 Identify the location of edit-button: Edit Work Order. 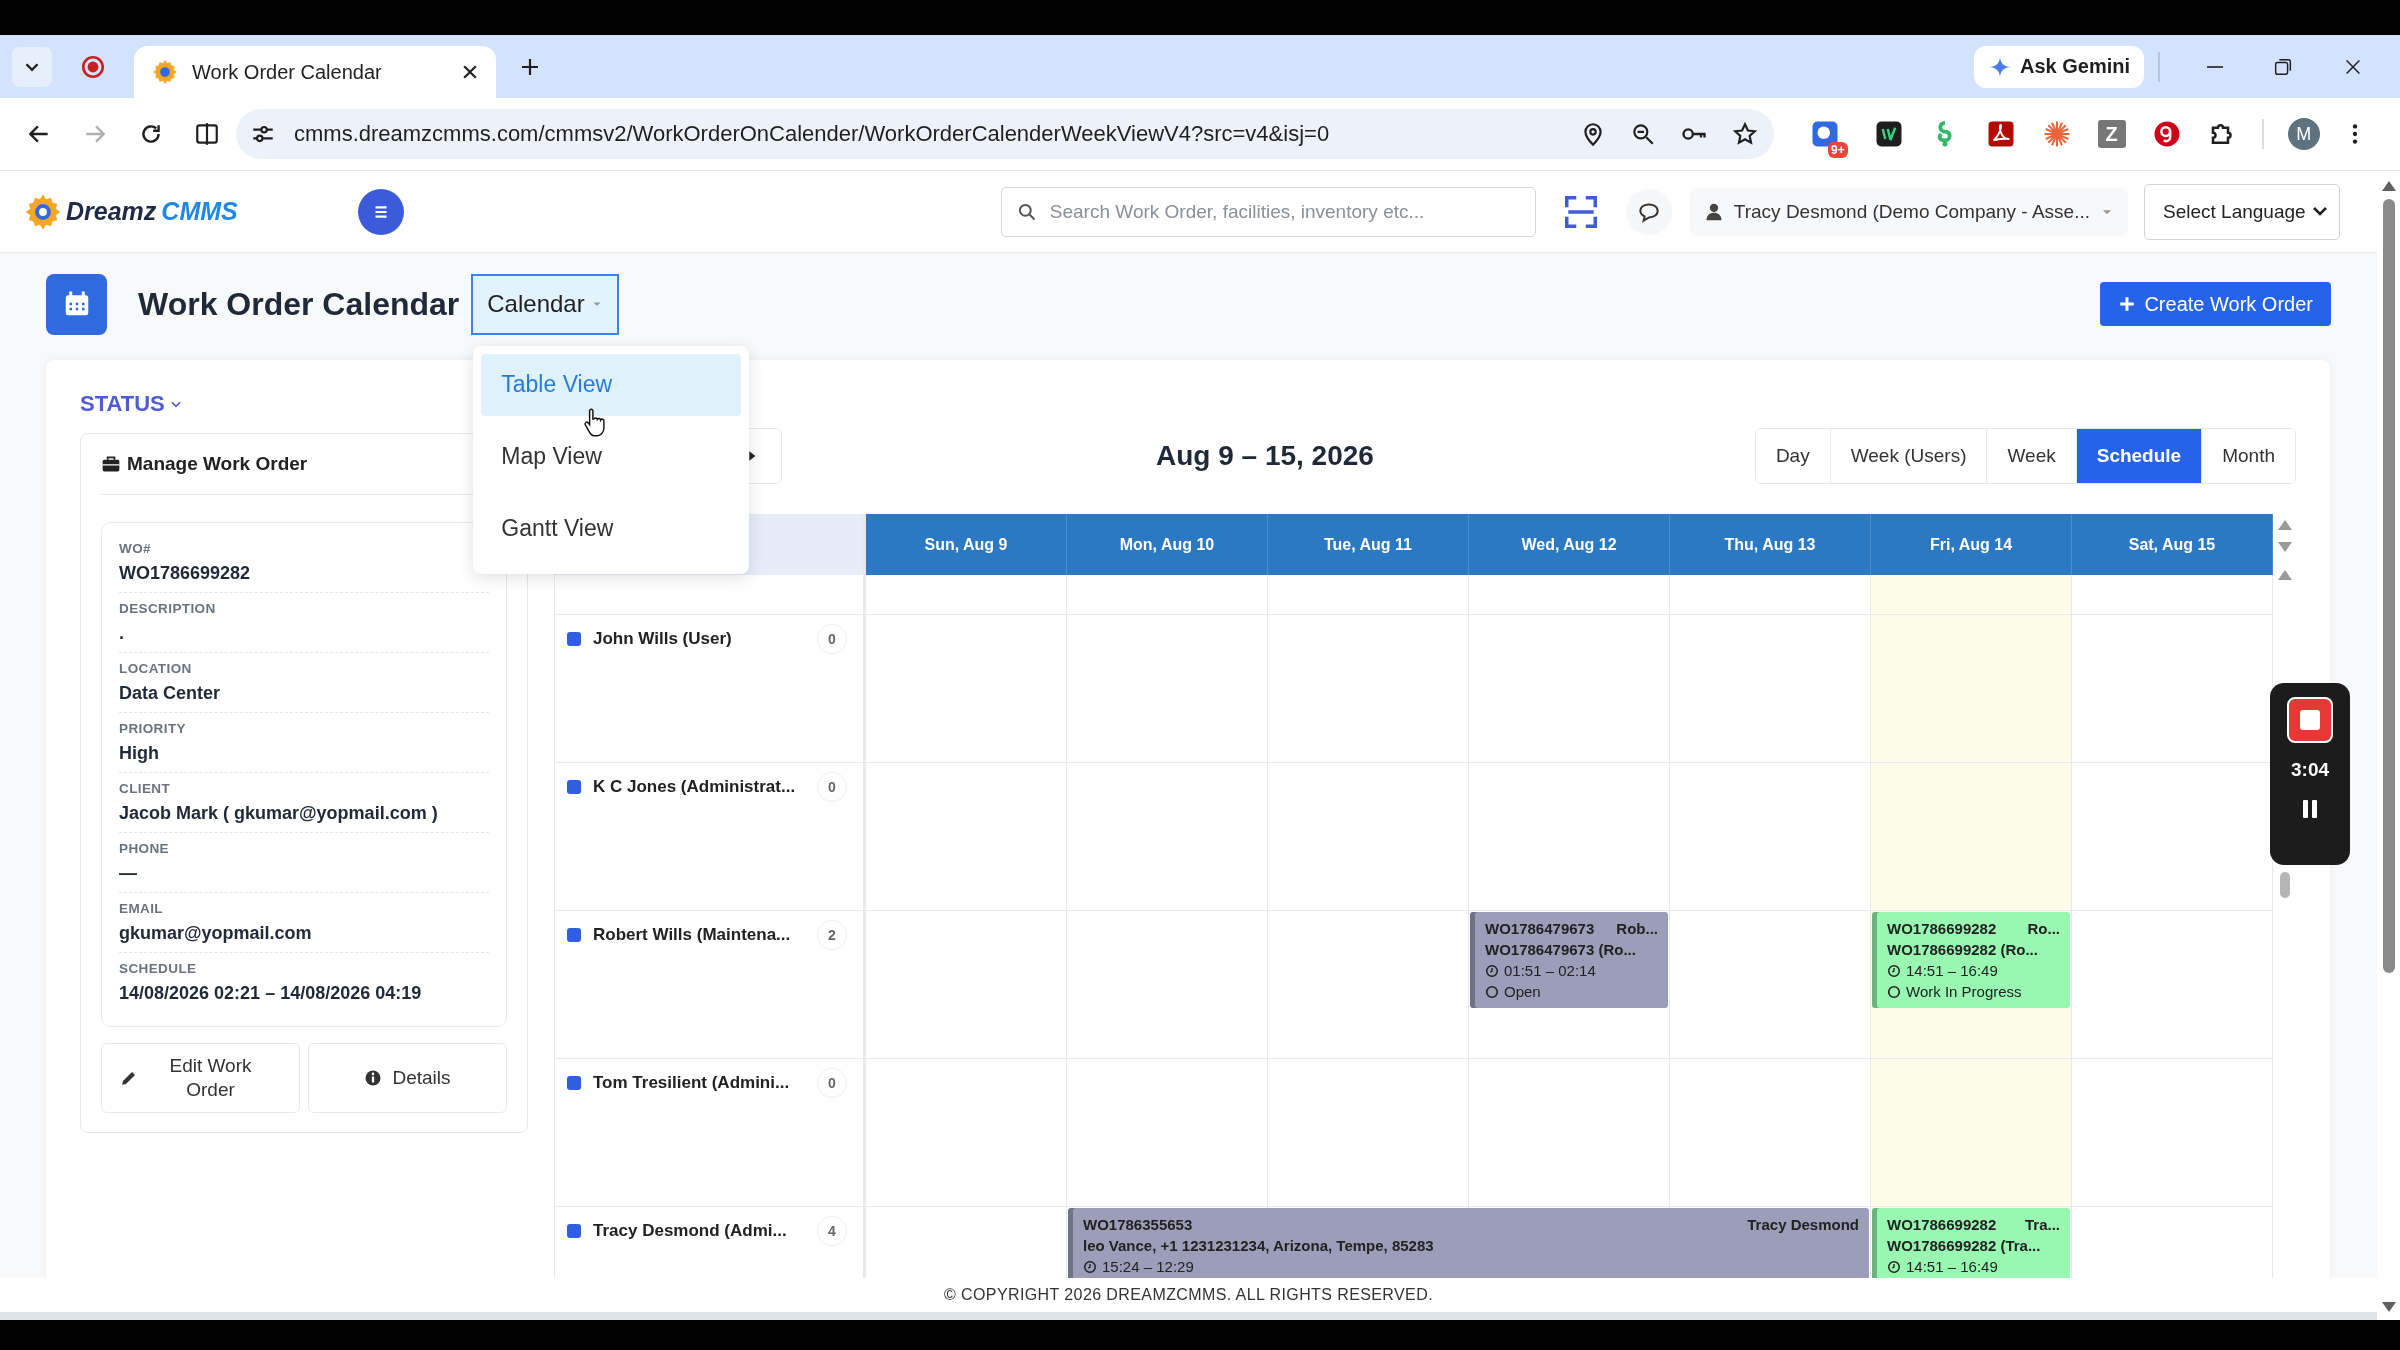
(200, 1078).